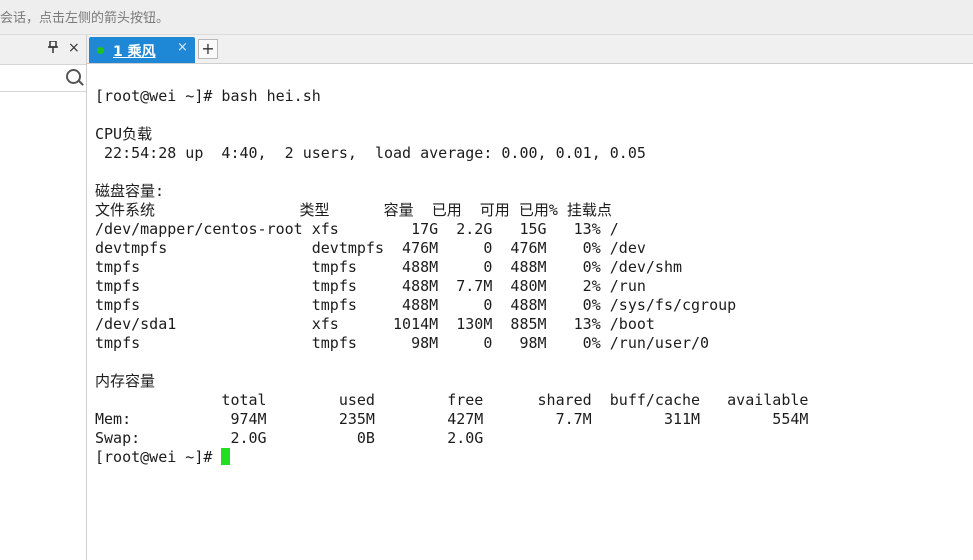 The height and width of the screenshot is (560, 973). Describe the element at coordinates (85, 18) in the screenshot. I see `hint-text: 会话，点击左侧的箭头按钮。` at that location.